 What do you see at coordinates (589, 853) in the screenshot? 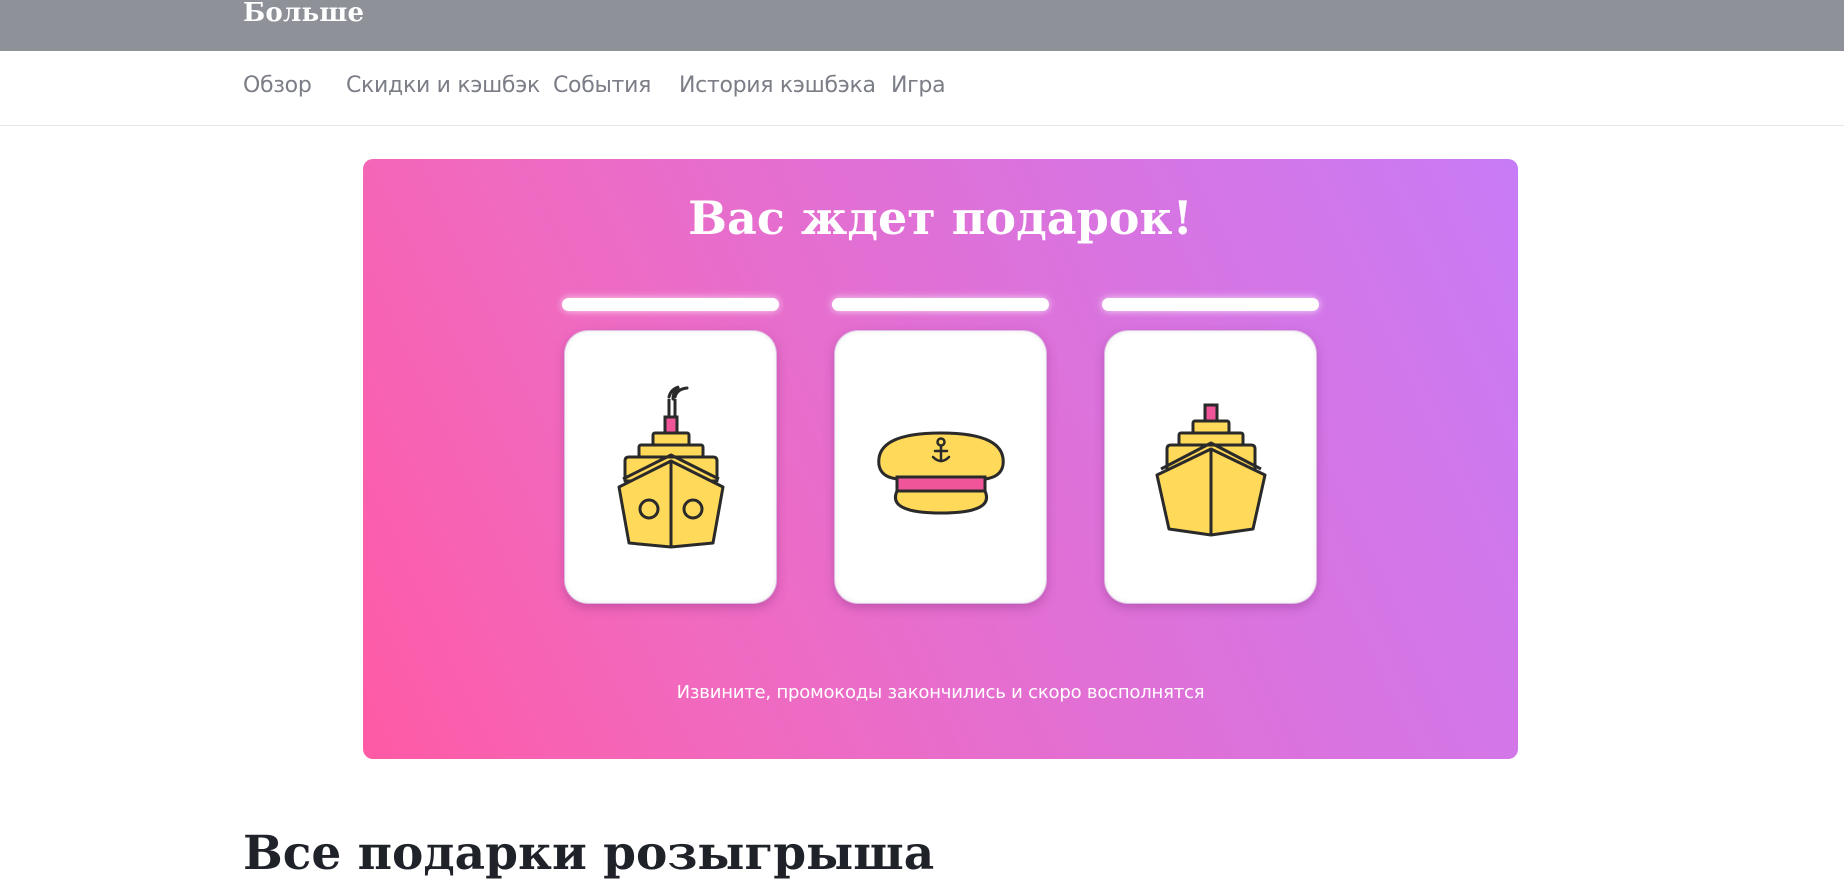
I see `section-title: Все подарки розыгрыша` at bounding box center [589, 853].